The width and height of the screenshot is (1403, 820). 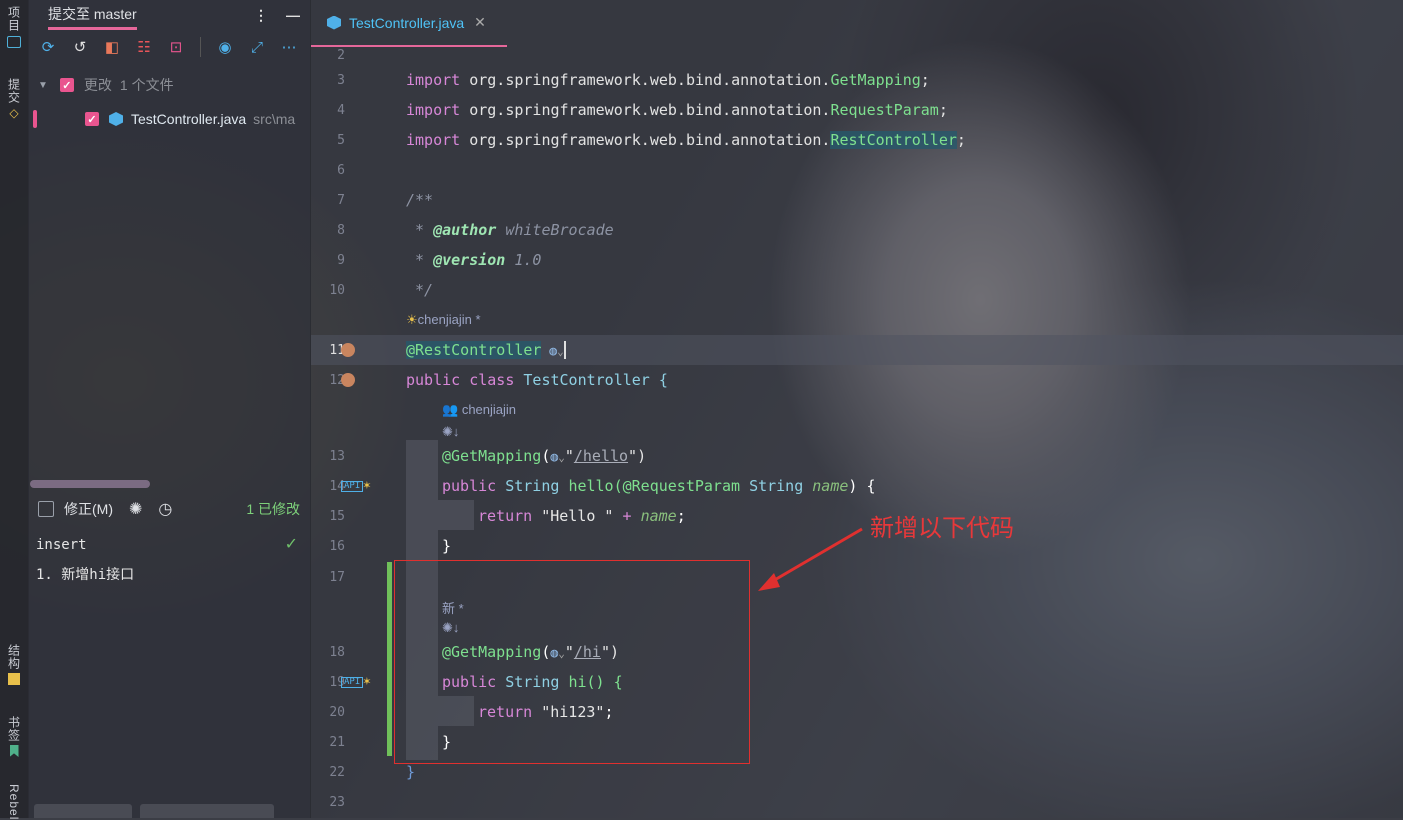 What do you see at coordinates (257, 47) in the screenshot?
I see `expand-icon: ⤢` at bounding box center [257, 47].